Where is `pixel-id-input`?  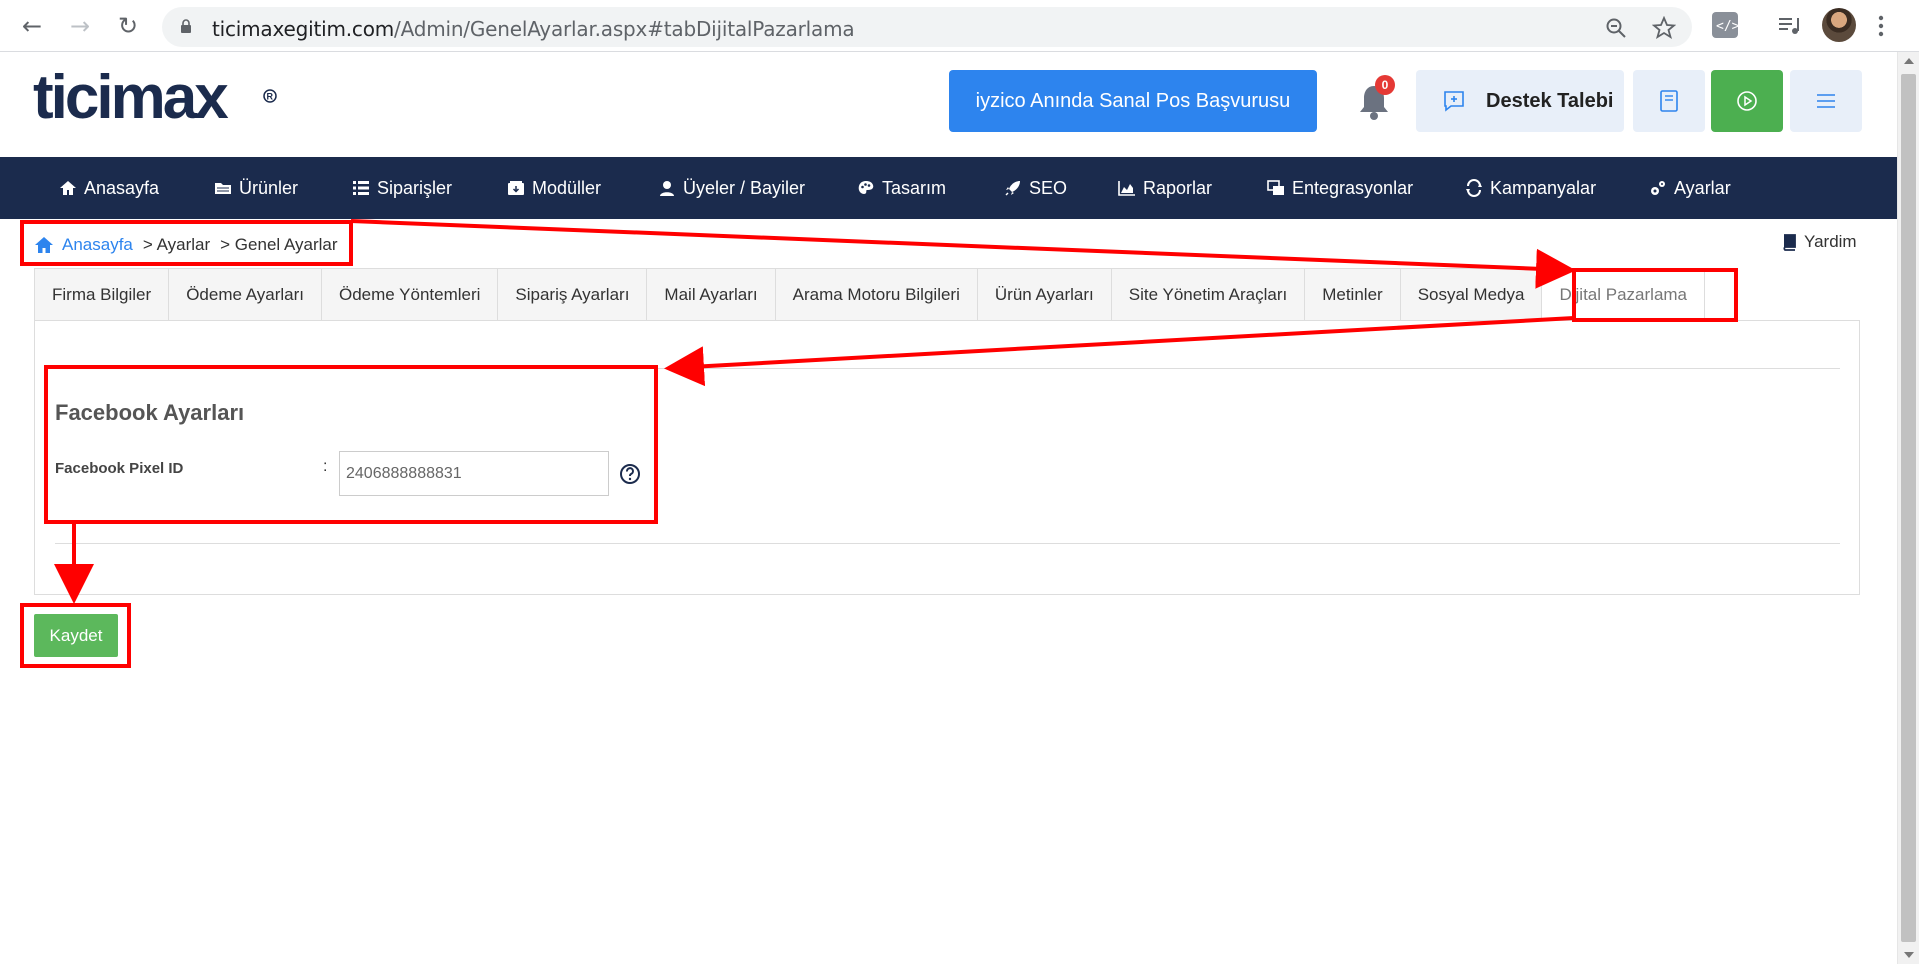
pixel-id-input is located at coordinates (474, 473).